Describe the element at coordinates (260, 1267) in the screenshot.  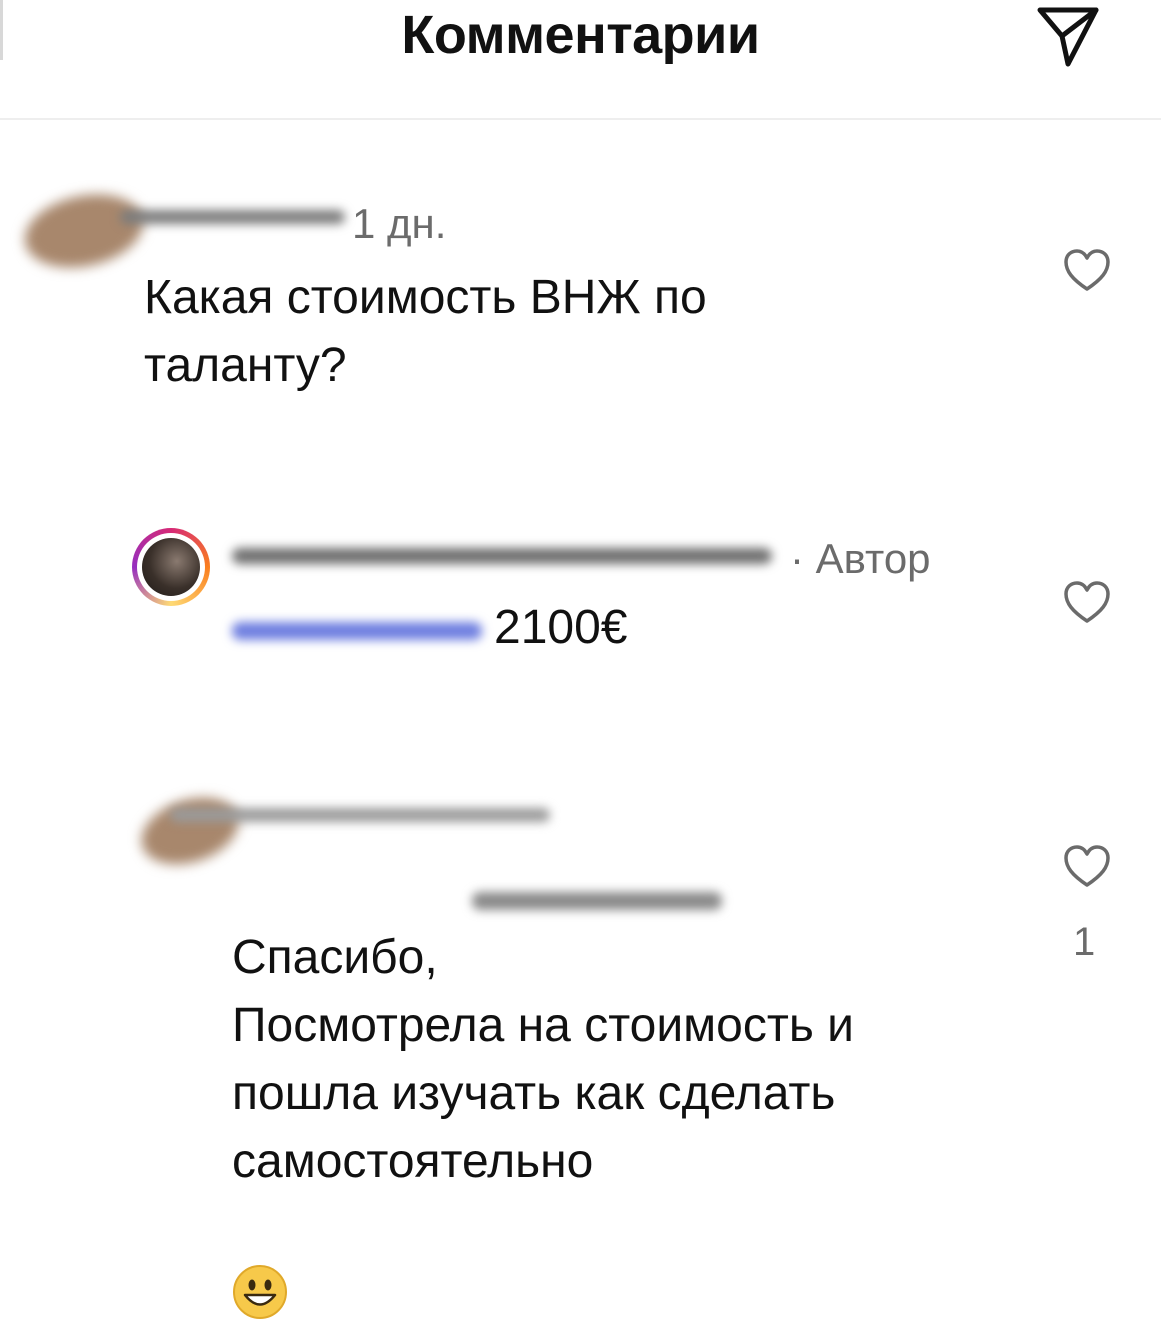
I see `smiling-face-emoji-icon` at that location.